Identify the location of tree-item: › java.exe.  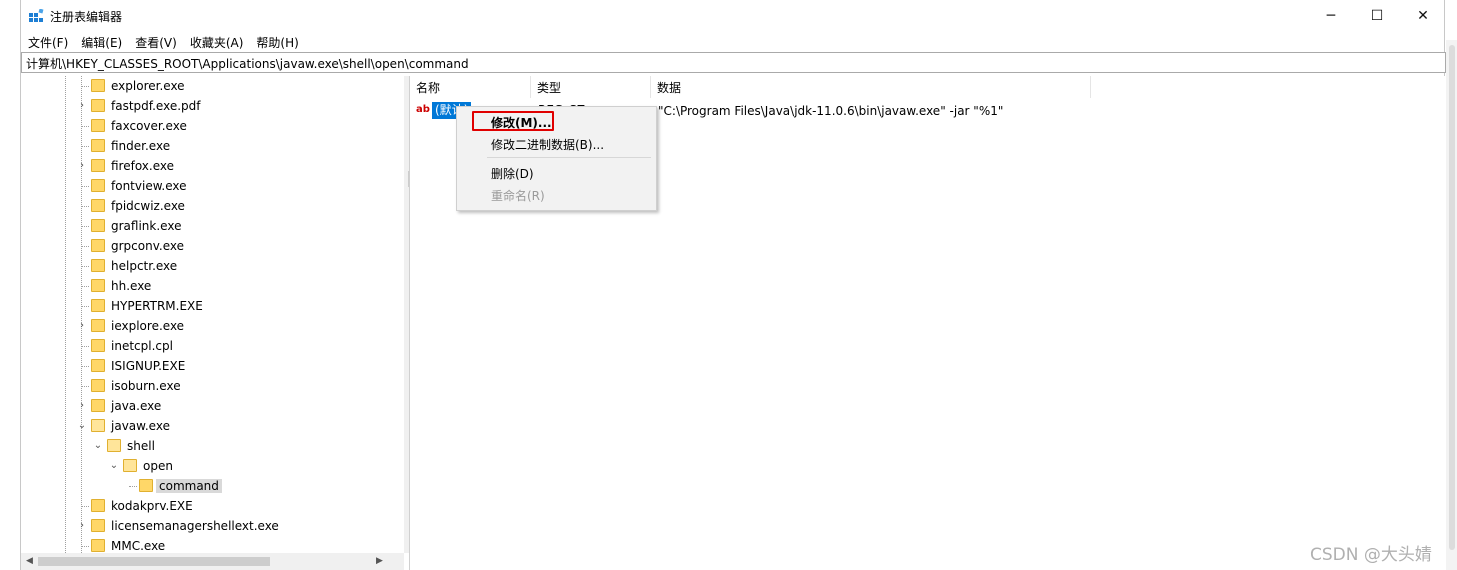
(212, 406).